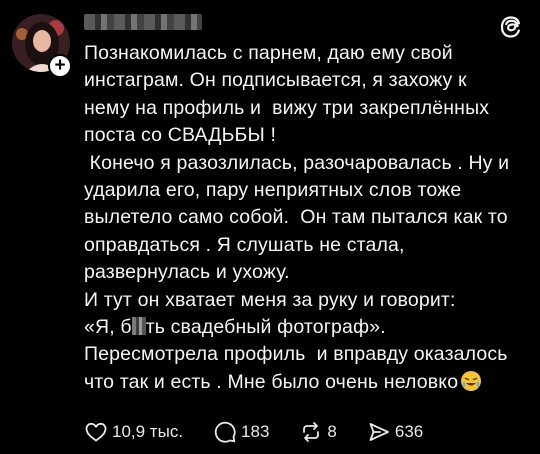  Describe the element at coordinates (187, 272) in the screenshot. I see `post-line: развернулась и ухожу.` at that location.